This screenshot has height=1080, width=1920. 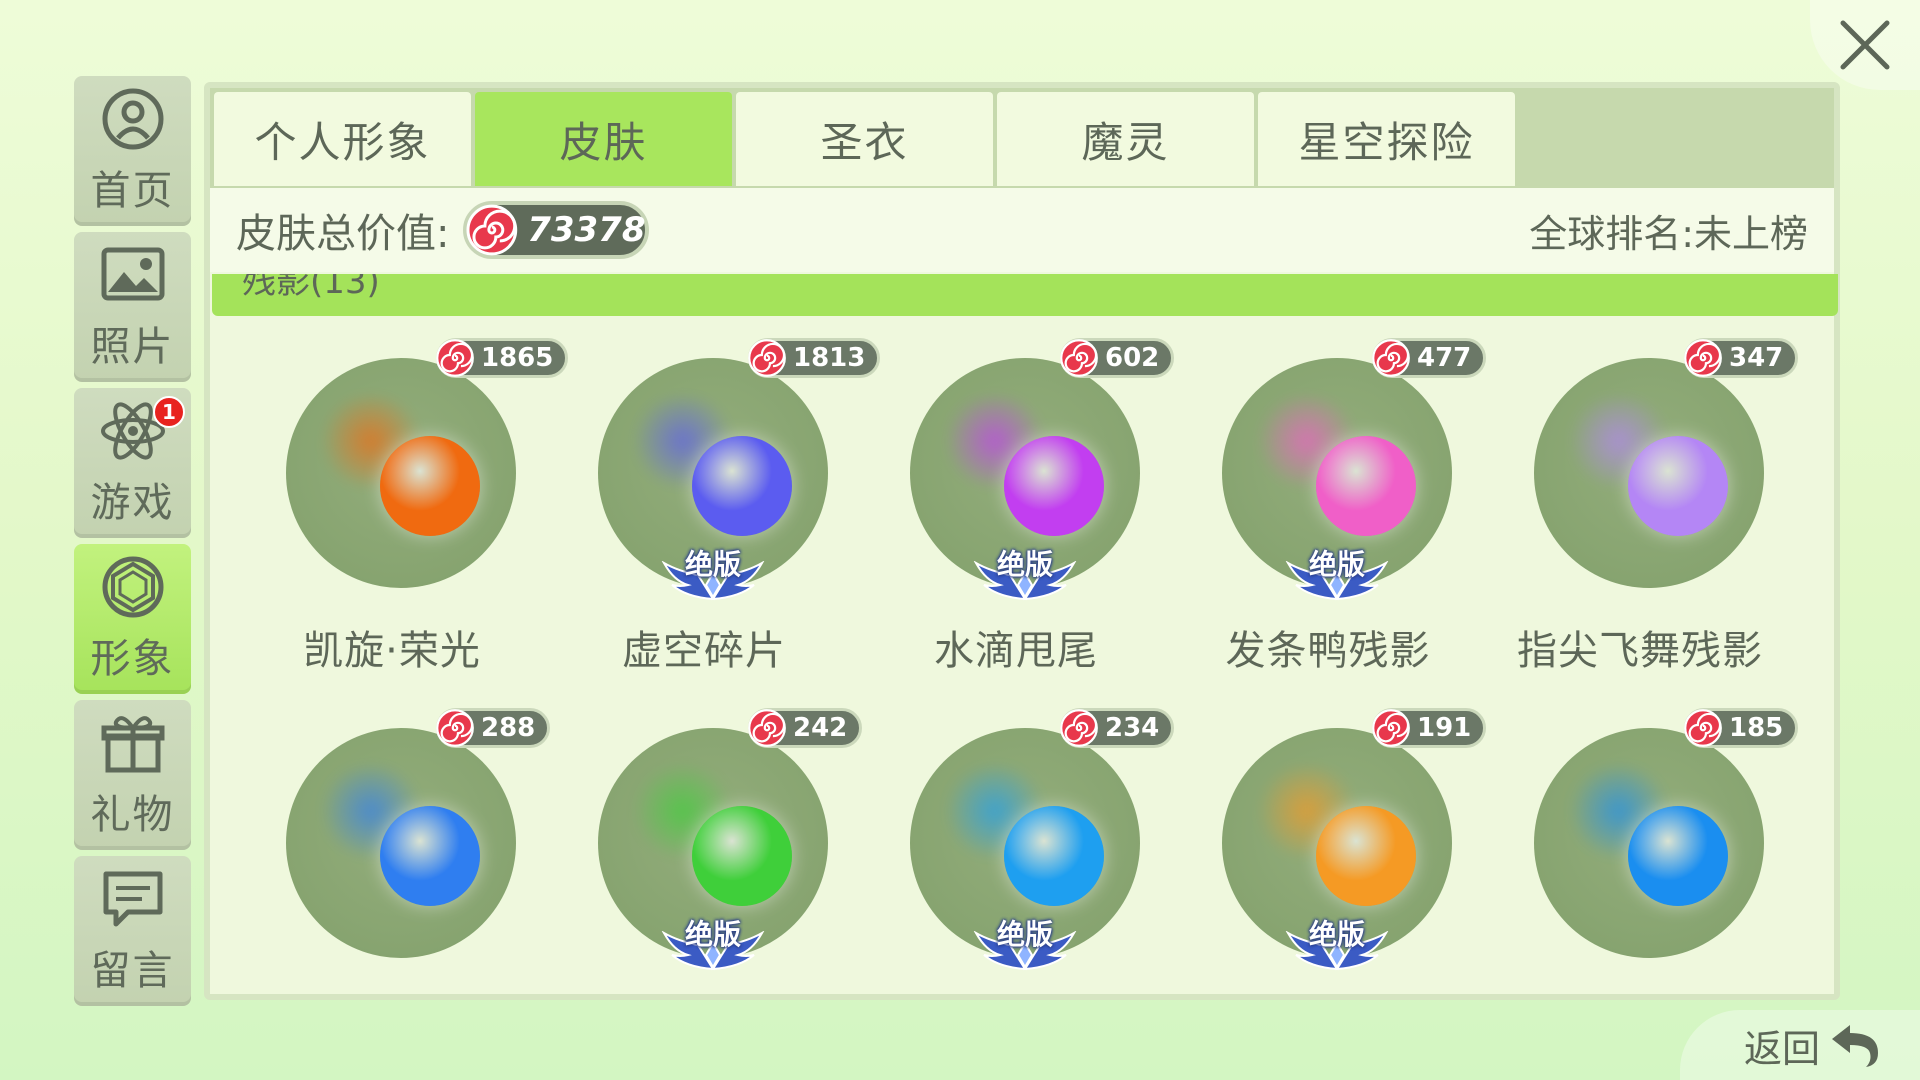 I want to click on skin-item: 191 绝版, so click(x=1329, y=878).